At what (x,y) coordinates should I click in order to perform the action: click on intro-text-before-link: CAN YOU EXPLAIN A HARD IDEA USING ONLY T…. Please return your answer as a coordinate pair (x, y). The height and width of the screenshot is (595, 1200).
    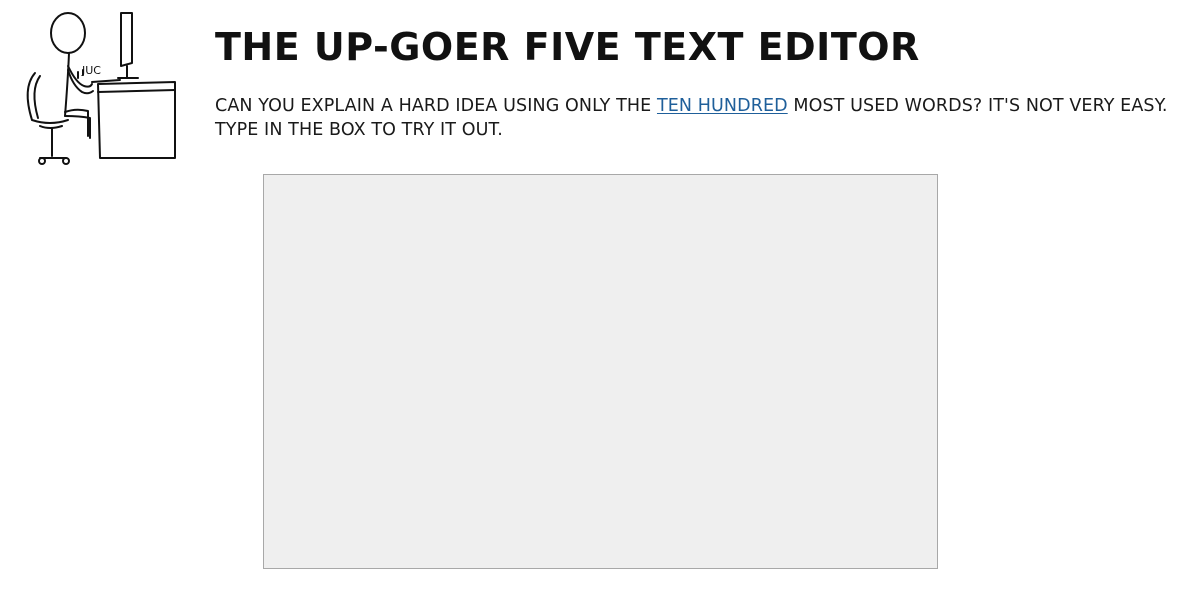
    Looking at the image, I should click on (436, 106).